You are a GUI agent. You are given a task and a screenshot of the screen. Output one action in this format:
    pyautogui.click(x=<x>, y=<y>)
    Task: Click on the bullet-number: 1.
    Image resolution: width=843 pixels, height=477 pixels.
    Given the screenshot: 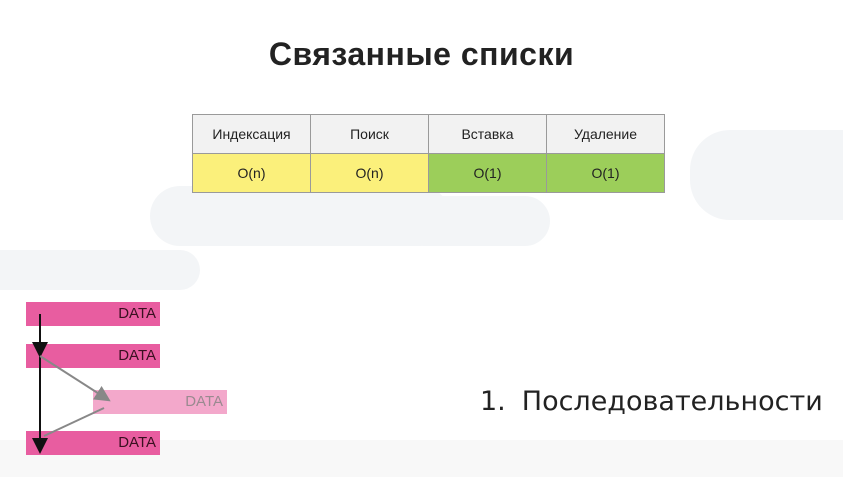 What is the action you would take?
    pyautogui.click(x=493, y=401)
    